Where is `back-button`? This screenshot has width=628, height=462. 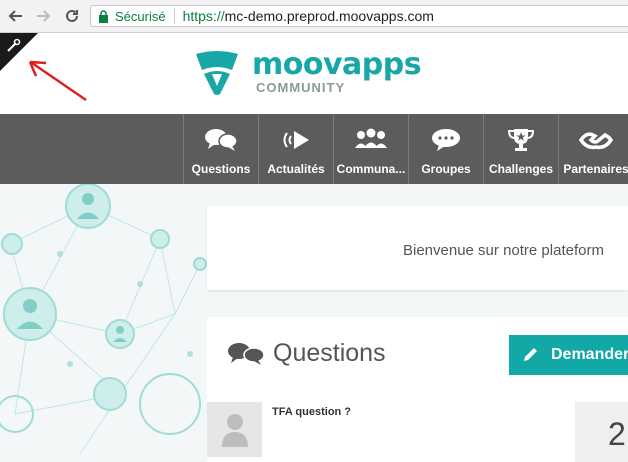
back-button is located at coordinates (16, 16).